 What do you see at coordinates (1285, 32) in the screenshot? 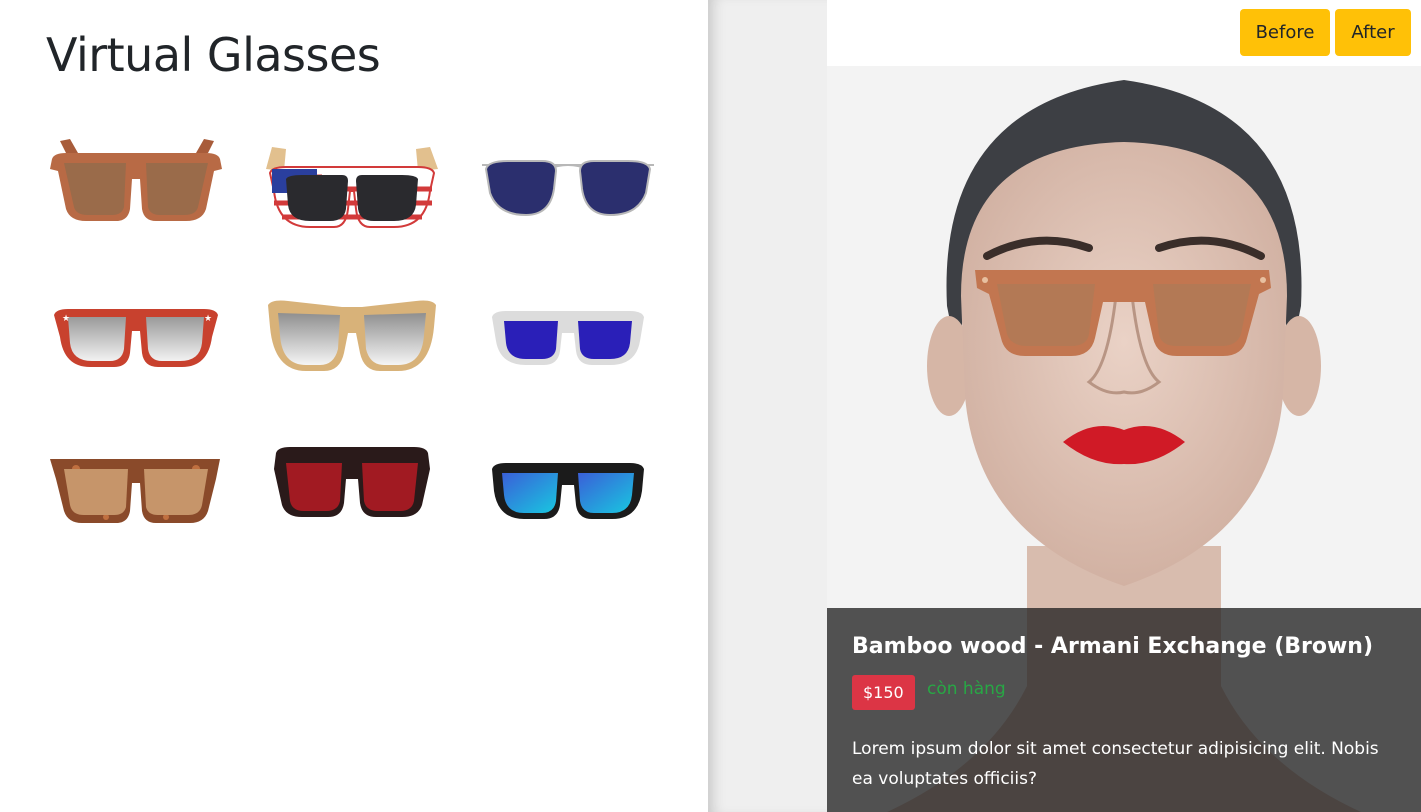
I see `before-button: Before` at bounding box center [1285, 32].